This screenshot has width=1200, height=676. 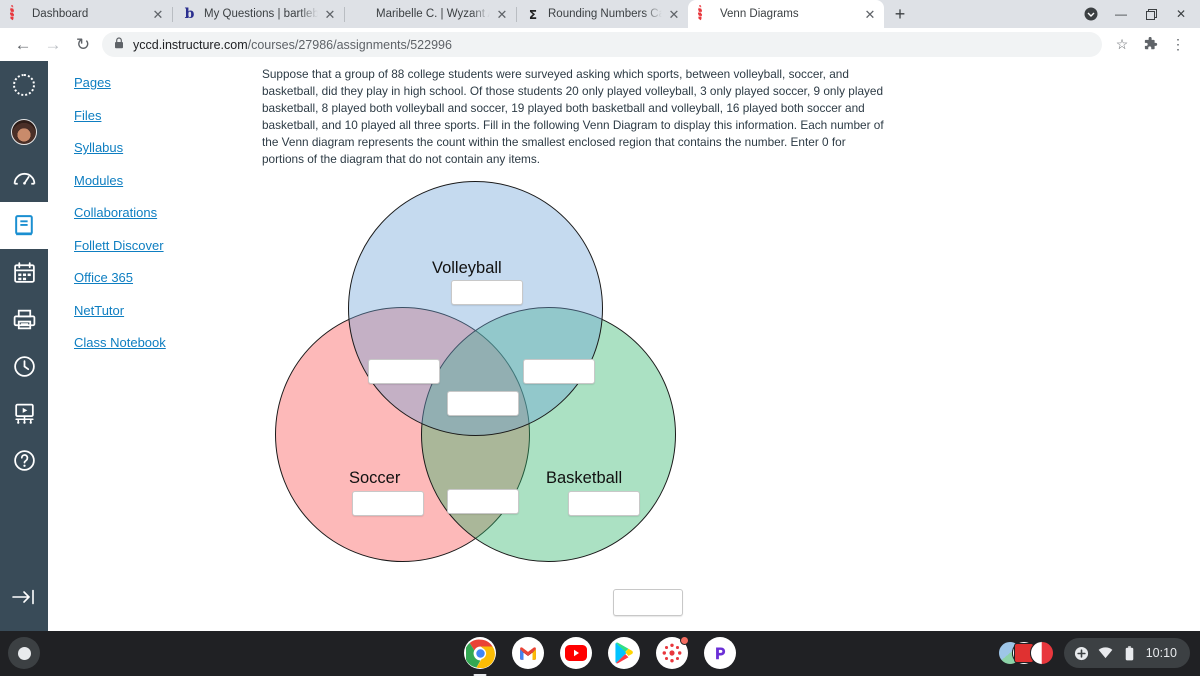 I want to click on browser-menu-icon: ⋮, so click(x=1178, y=45).